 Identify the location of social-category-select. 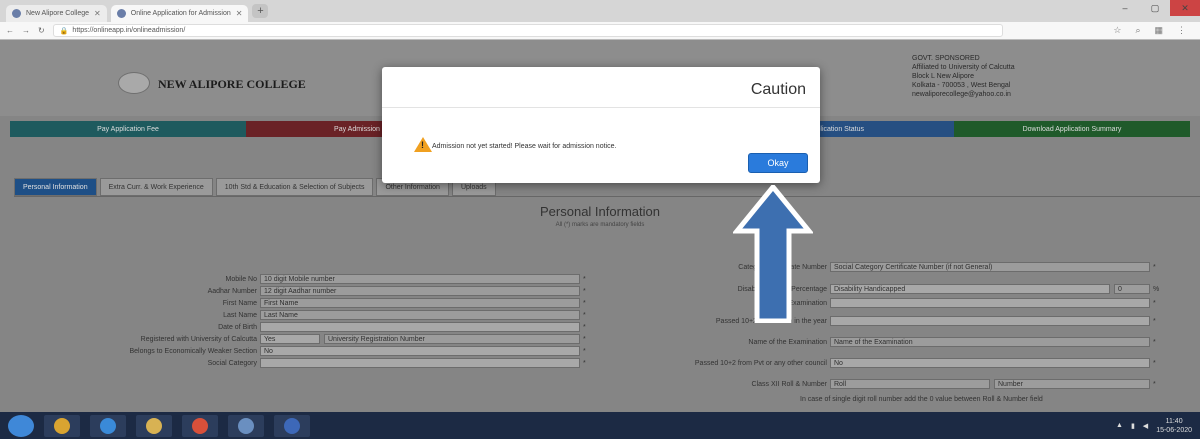
(420, 363).